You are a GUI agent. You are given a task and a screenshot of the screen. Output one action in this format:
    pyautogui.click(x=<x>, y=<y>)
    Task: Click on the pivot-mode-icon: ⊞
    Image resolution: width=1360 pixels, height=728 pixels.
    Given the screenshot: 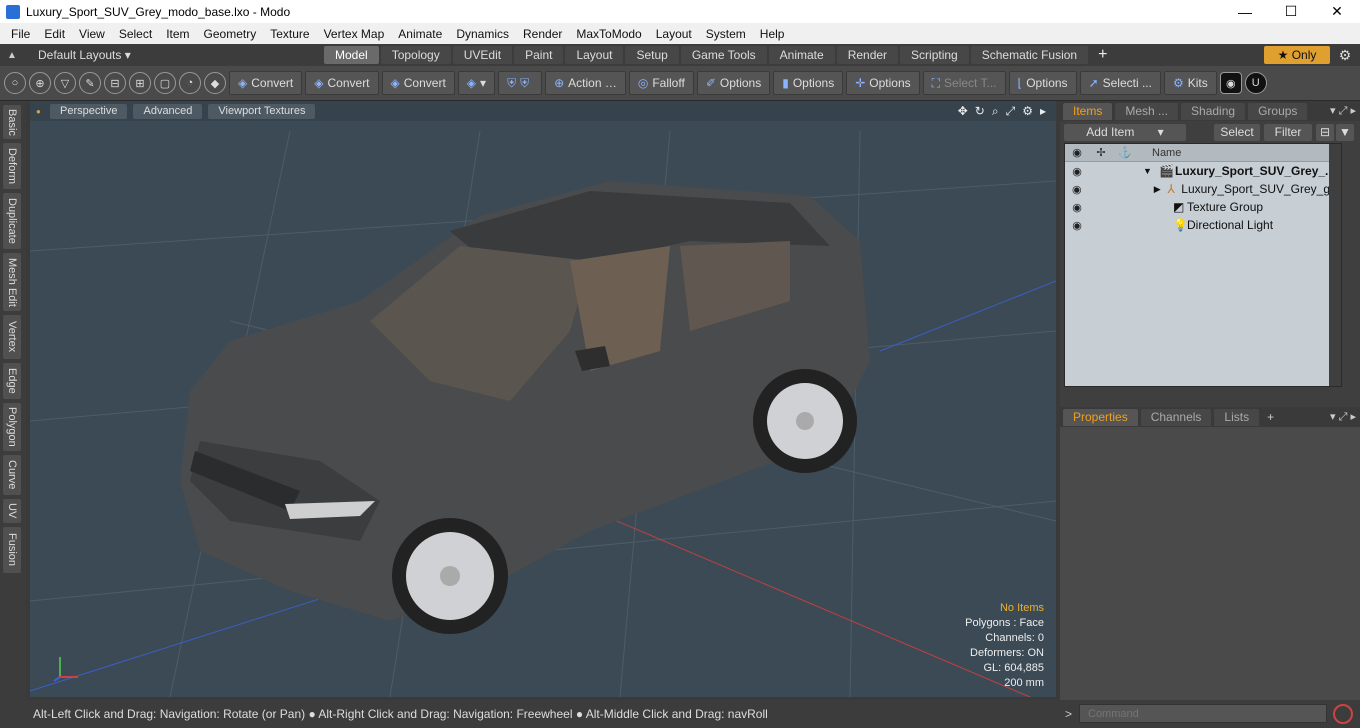 What is the action you would take?
    pyautogui.click(x=140, y=83)
    